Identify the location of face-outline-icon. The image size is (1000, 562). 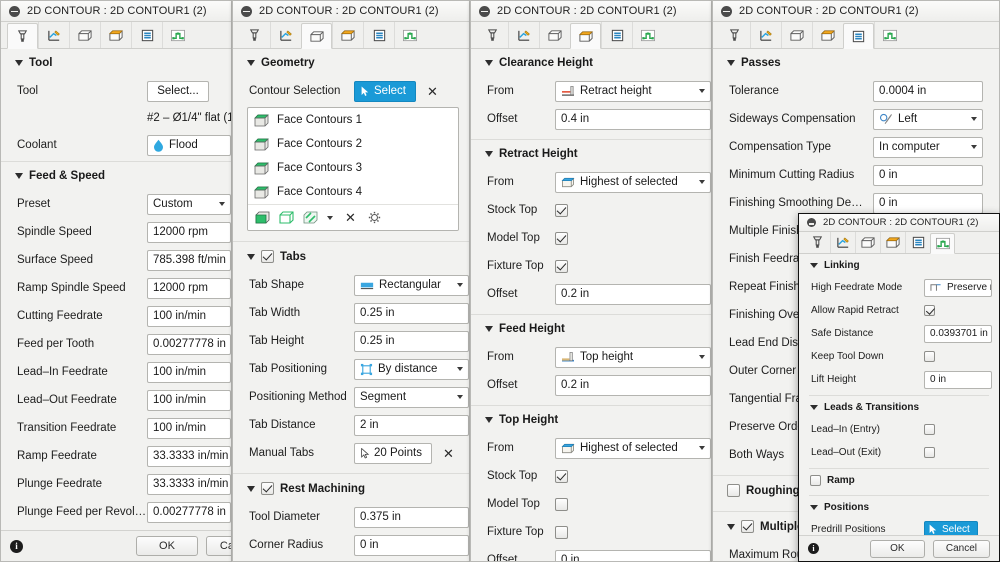
(286, 217).